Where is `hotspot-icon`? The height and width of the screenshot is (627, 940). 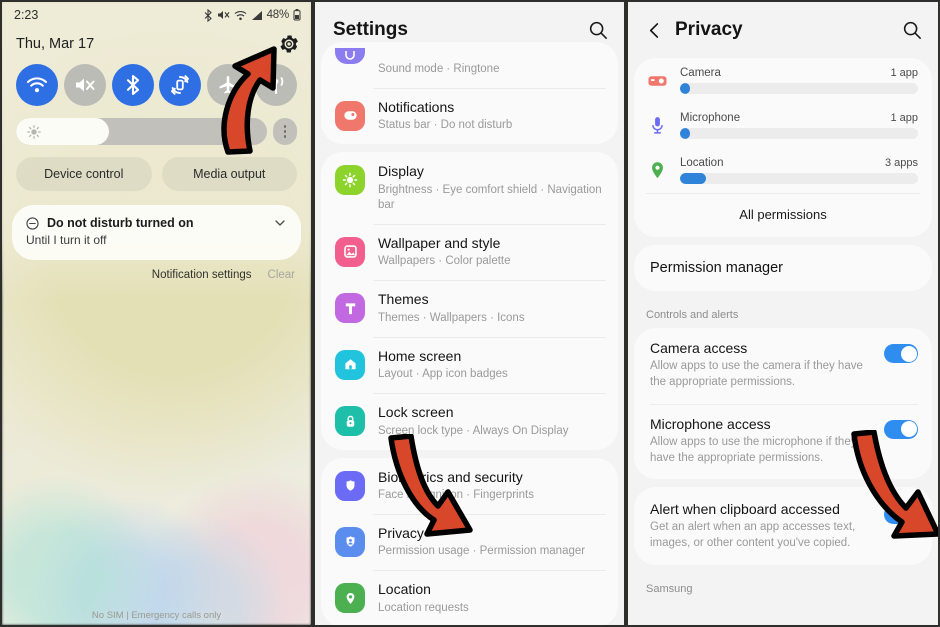 hotspot-icon is located at coordinates (276, 85).